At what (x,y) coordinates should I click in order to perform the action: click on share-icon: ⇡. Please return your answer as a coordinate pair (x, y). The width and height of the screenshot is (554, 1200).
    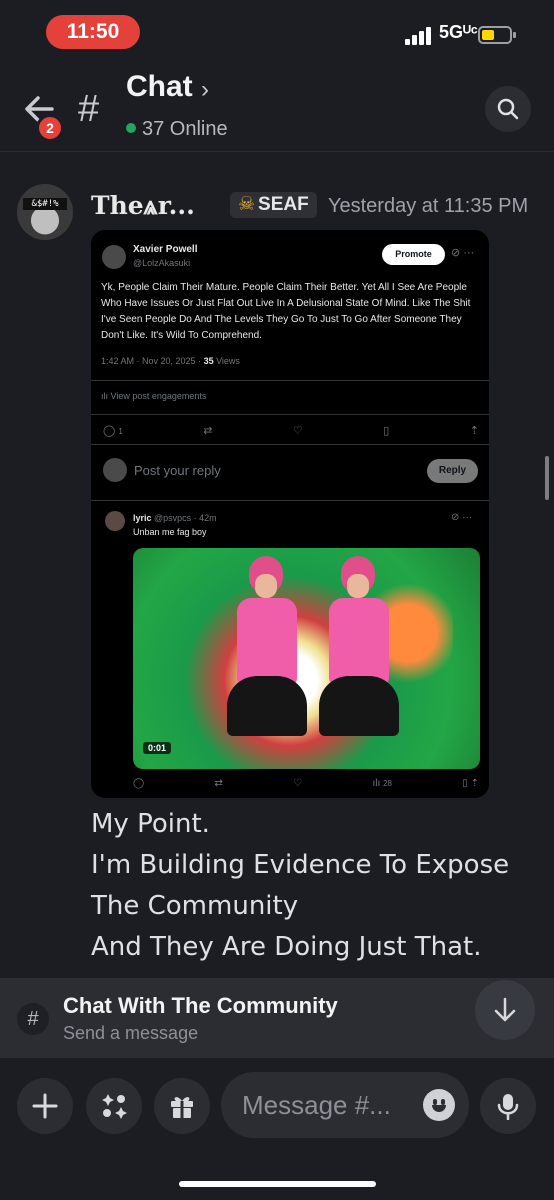
    Looking at the image, I should click on (474, 431).